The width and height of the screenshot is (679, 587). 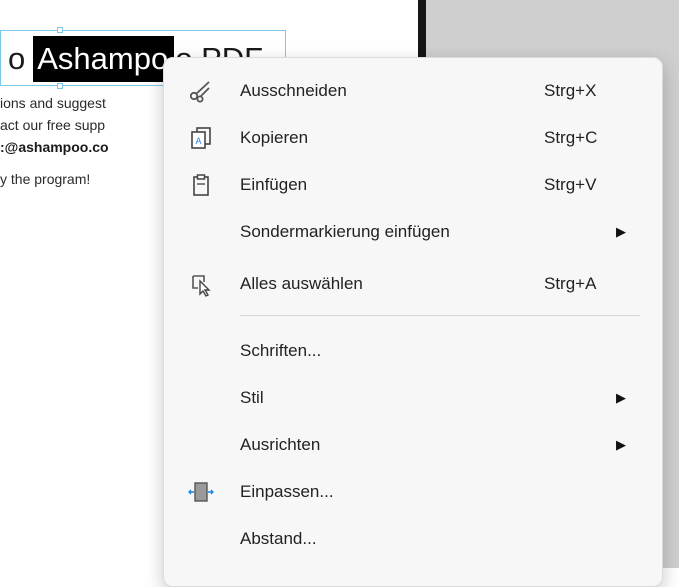 I want to click on menu-item-label: Kopieren, so click(x=274, y=137).